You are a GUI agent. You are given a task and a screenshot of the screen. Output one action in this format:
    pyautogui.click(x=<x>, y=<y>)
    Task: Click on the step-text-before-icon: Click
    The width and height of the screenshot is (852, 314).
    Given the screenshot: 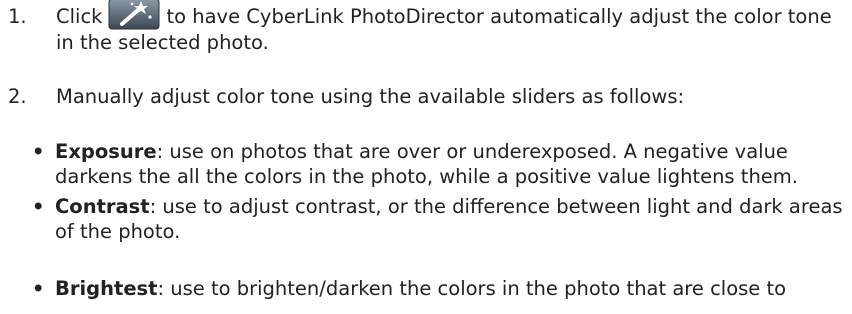 What is the action you would take?
    pyautogui.click(x=79, y=16)
    